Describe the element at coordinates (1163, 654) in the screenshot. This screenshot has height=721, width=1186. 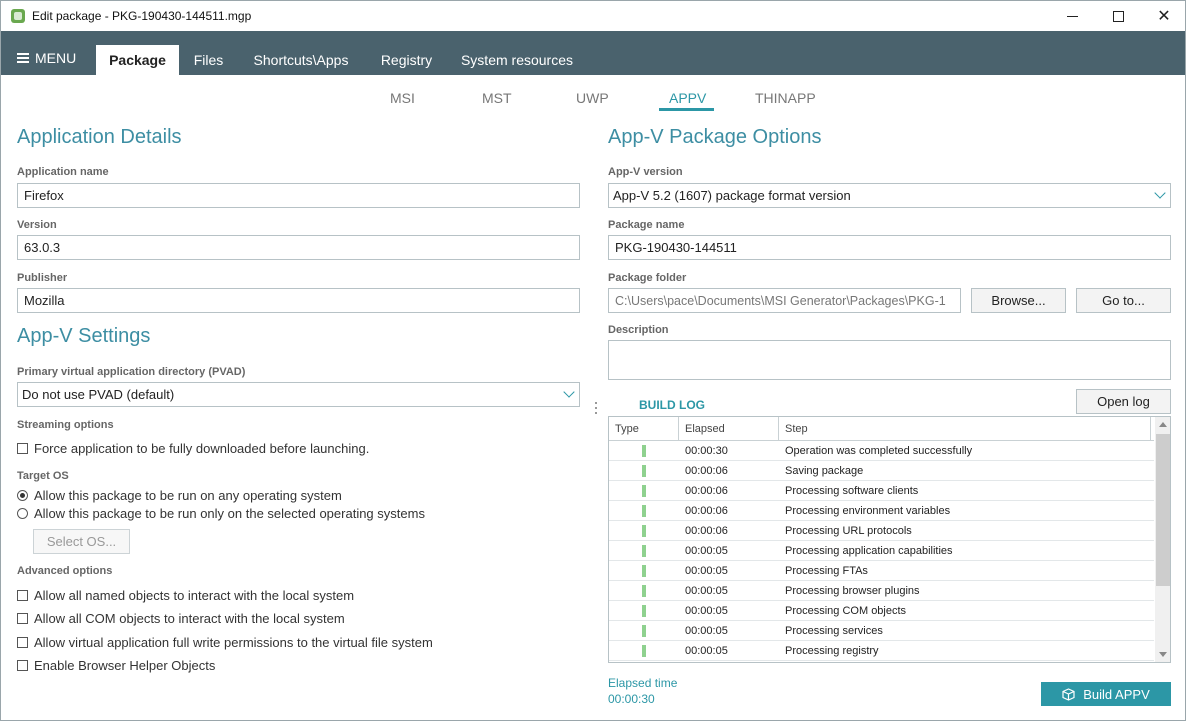
I see `scroll-down-icon` at that location.